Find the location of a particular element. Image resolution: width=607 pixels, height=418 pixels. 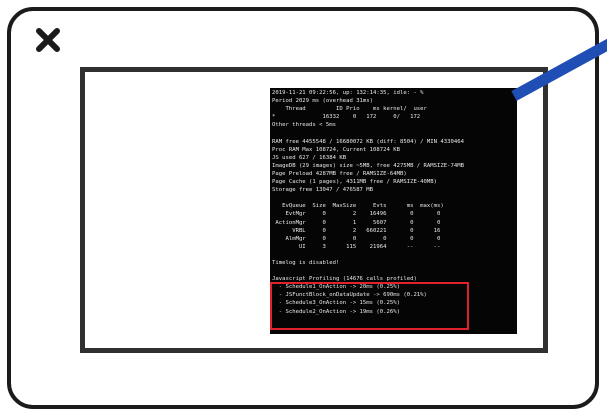

terminal-line: Timelog is disabled! is located at coordinates (306, 262).